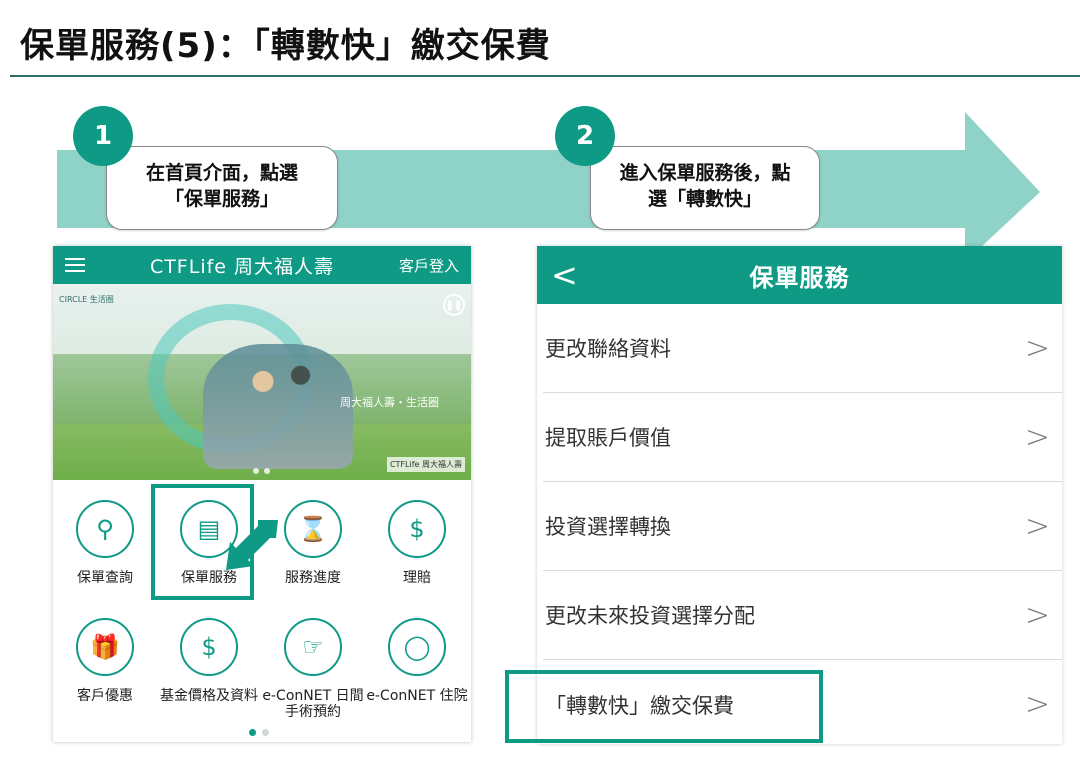 The image size is (1080, 759). Describe the element at coordinates (650, 616) in the screenshot. I see `service-item-label: 更改未來投資選擇分配` at that location.